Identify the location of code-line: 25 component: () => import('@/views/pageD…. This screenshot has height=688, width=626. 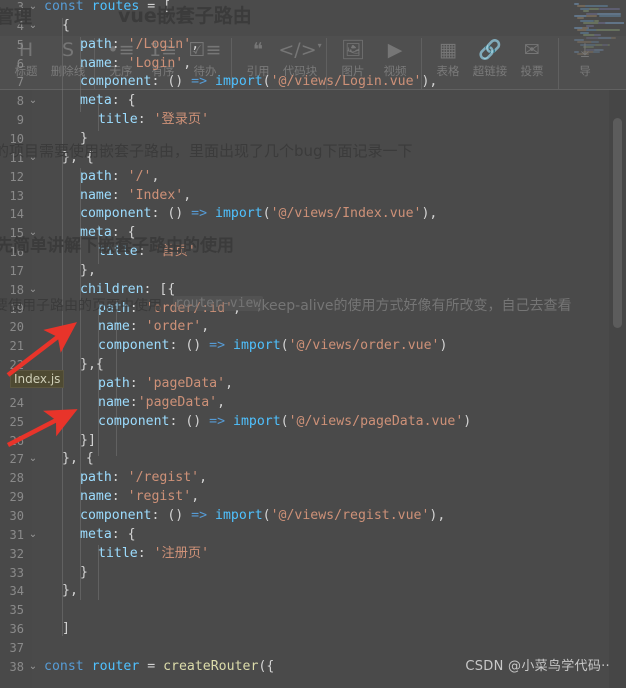
(313, 422).